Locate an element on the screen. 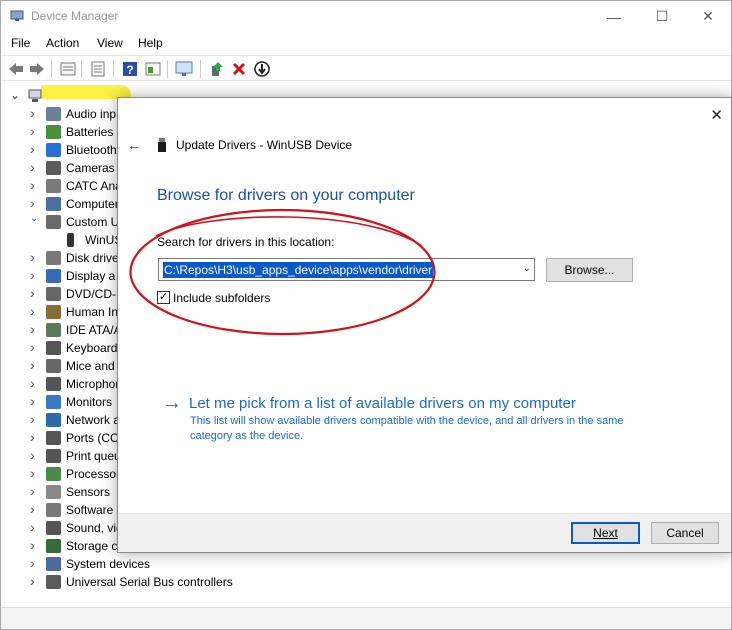 This screenshot has height=630, width=732. tree-category-item: › System devices is located at coordinates (101, 564).